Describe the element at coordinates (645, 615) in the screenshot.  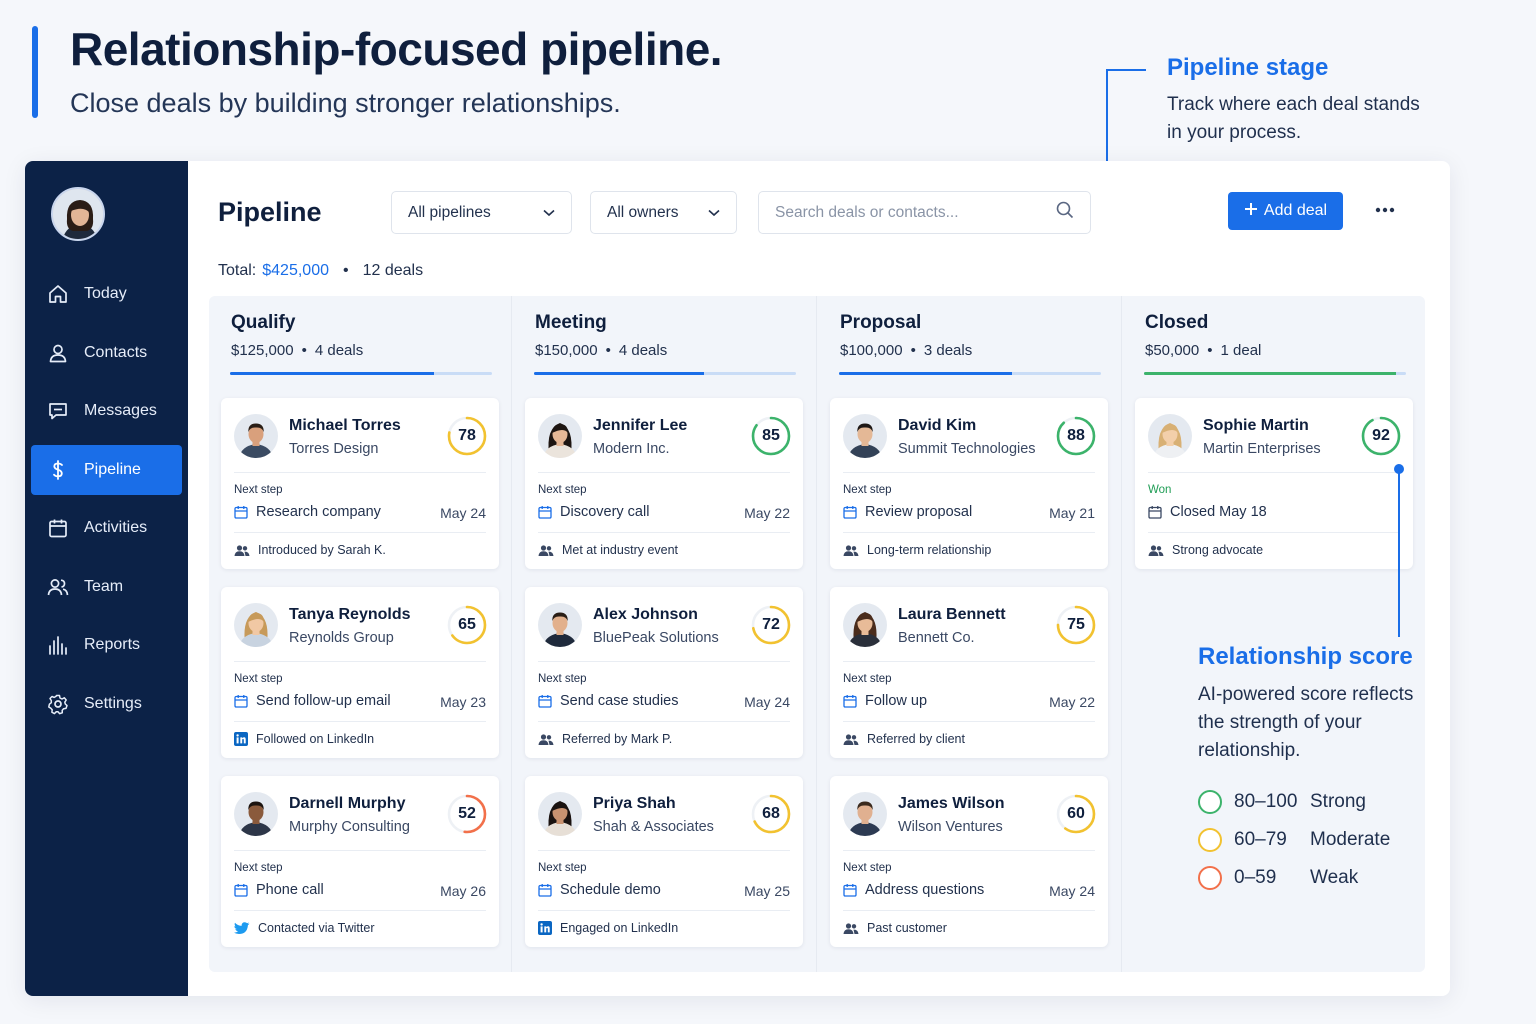
I see `contact-name: Alex Johnson` at that location.